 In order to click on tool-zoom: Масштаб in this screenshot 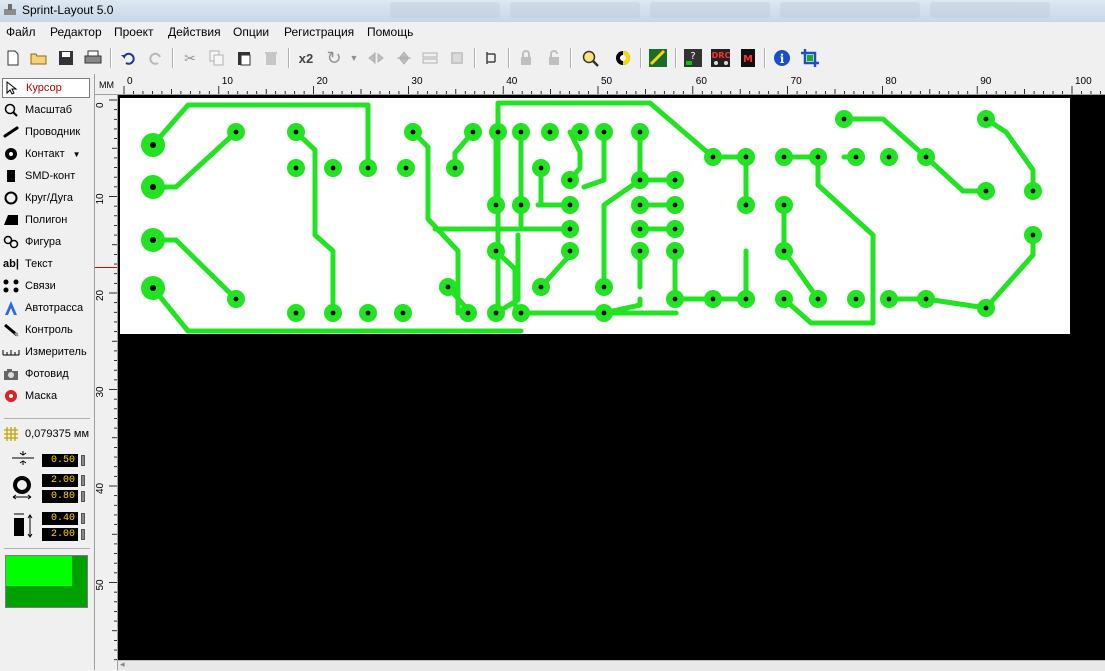, I will do `click(46, 110)`.